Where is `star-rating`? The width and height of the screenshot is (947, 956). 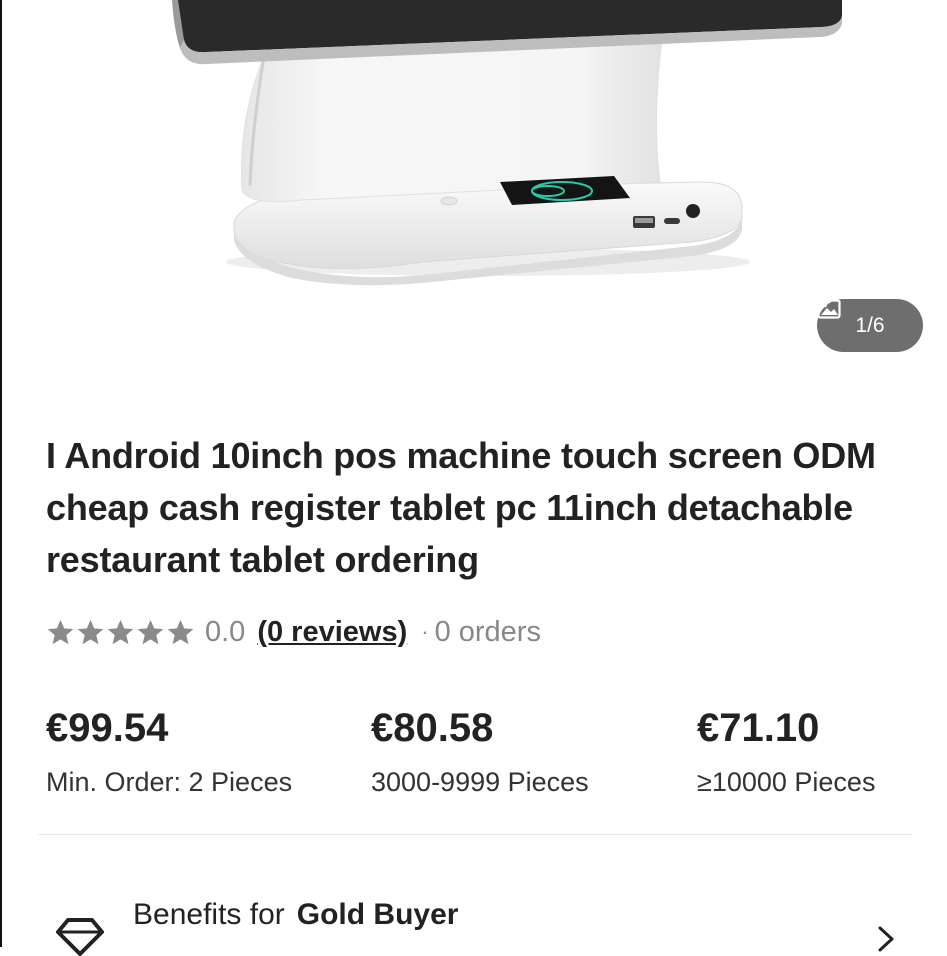 star-rating is located at coordinates (120, 632).